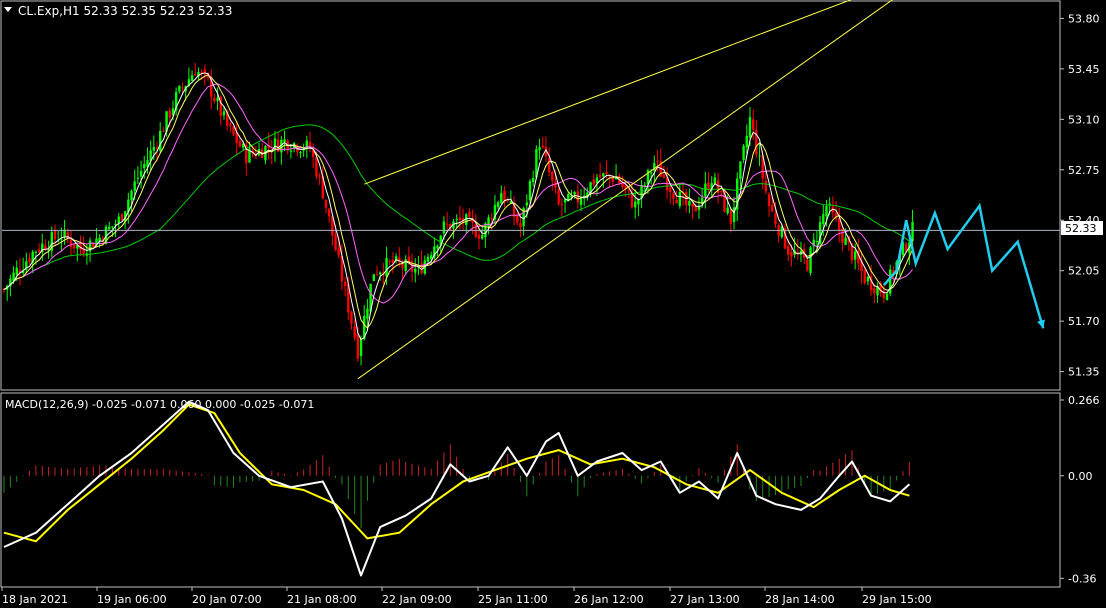 The image size is (1106, 608). Describe the element at coordinates (1084, 170) in the screenshot. I see `price-tick-label: 52.75` at that location.